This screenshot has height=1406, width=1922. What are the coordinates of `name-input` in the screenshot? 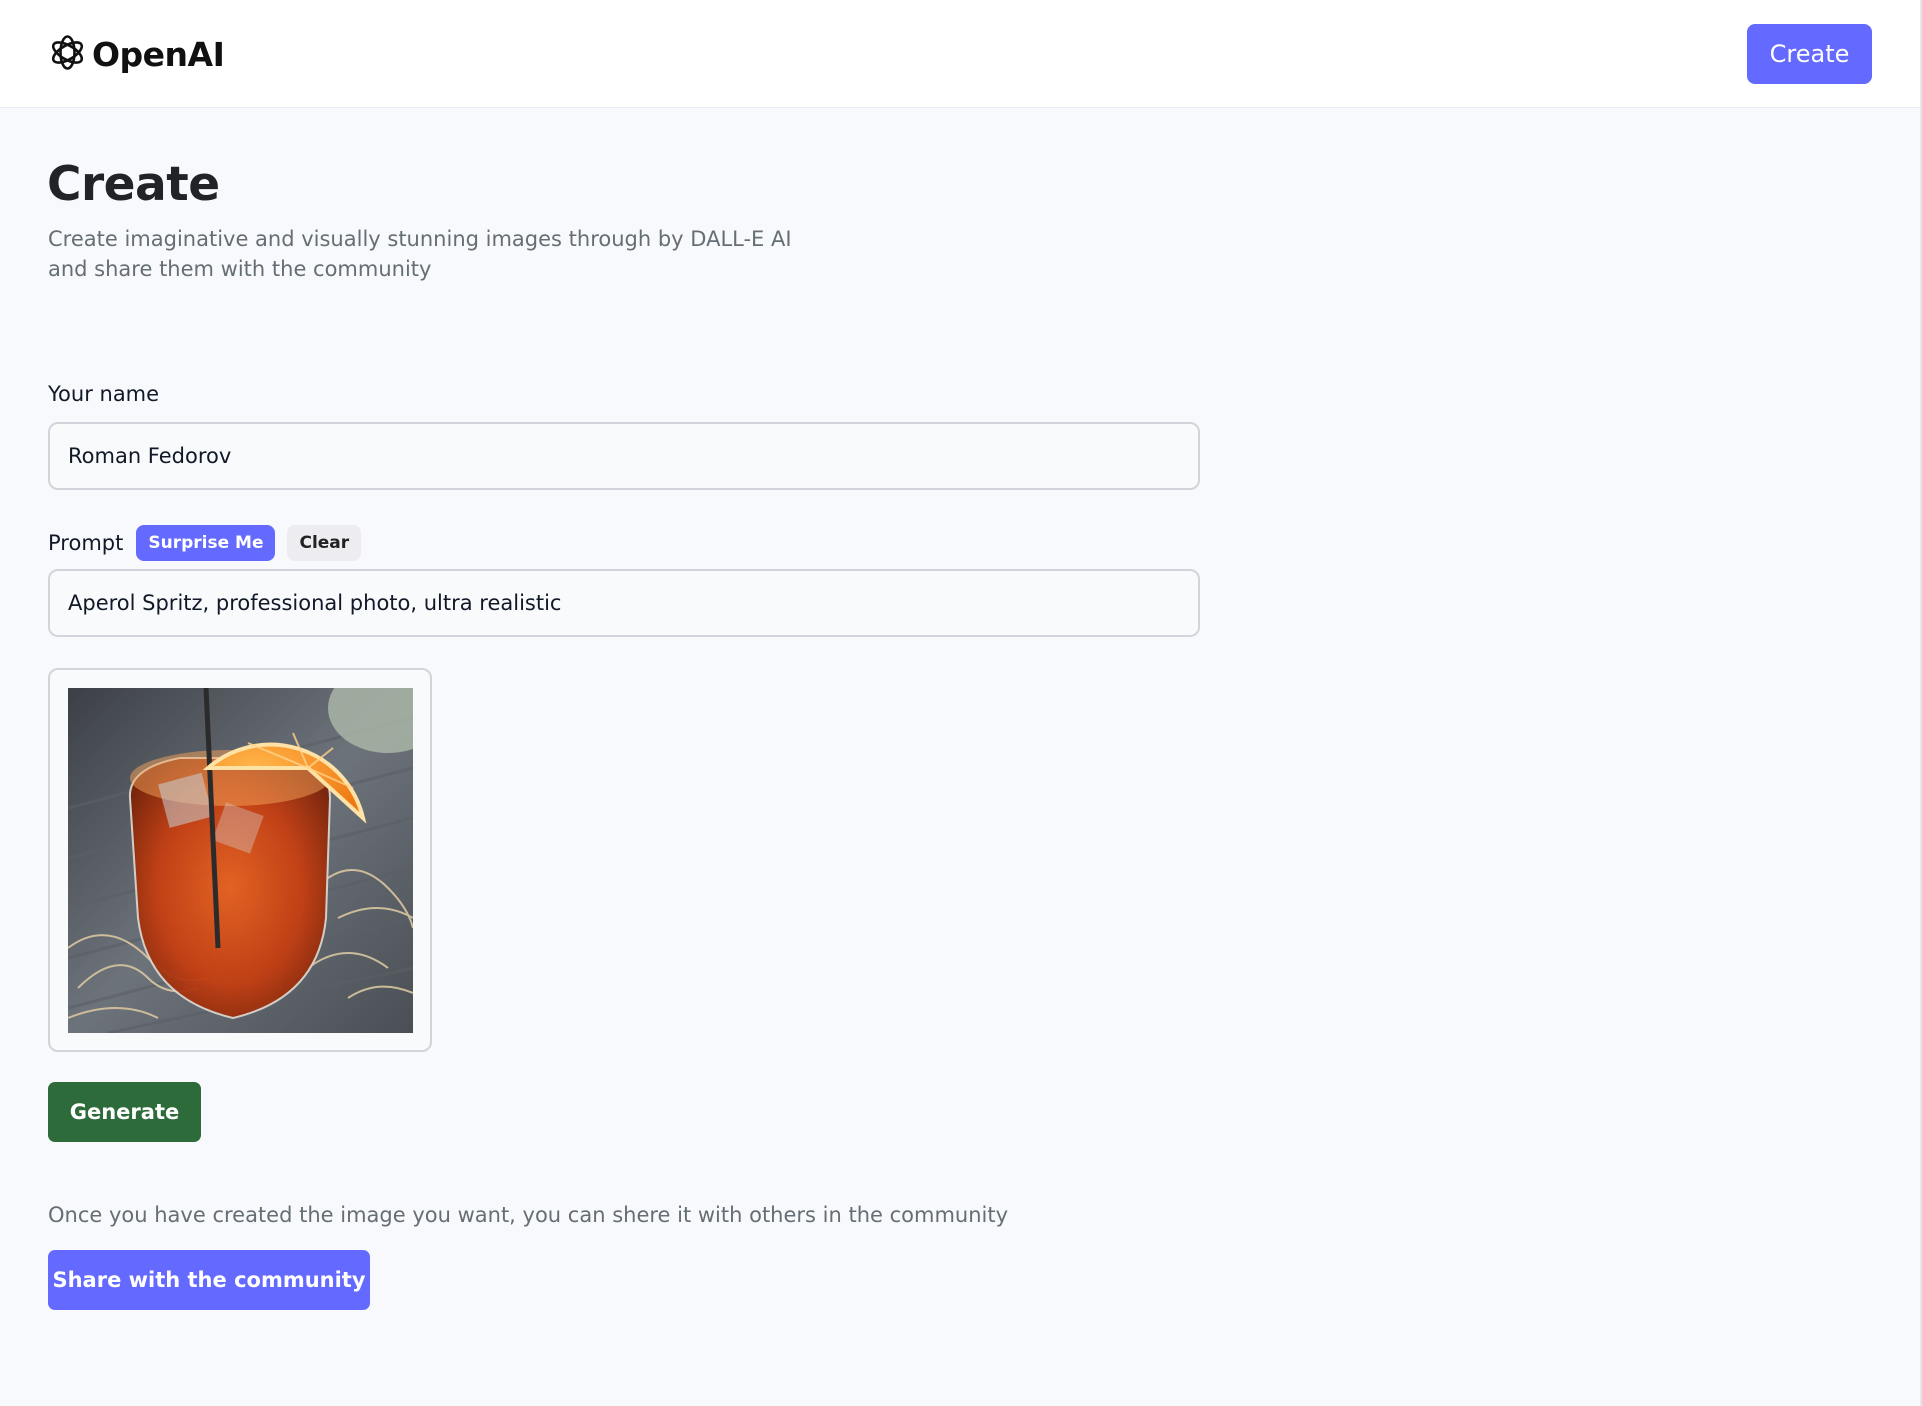 It's located at (624, 456).